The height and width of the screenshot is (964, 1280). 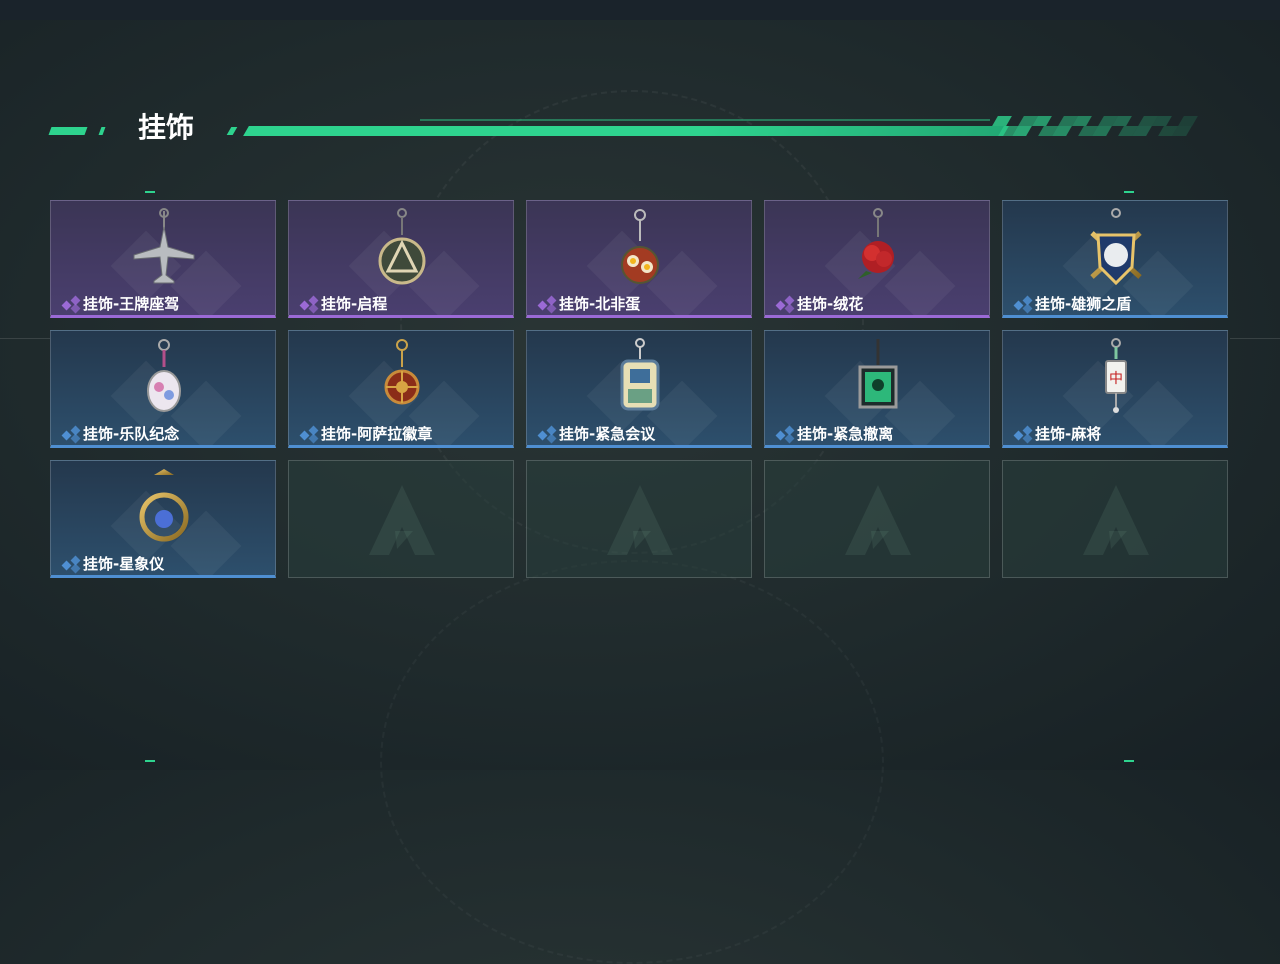 I want to click on charm-card: 挂饰-雄狮之盾, so click(x=1115, y=259).